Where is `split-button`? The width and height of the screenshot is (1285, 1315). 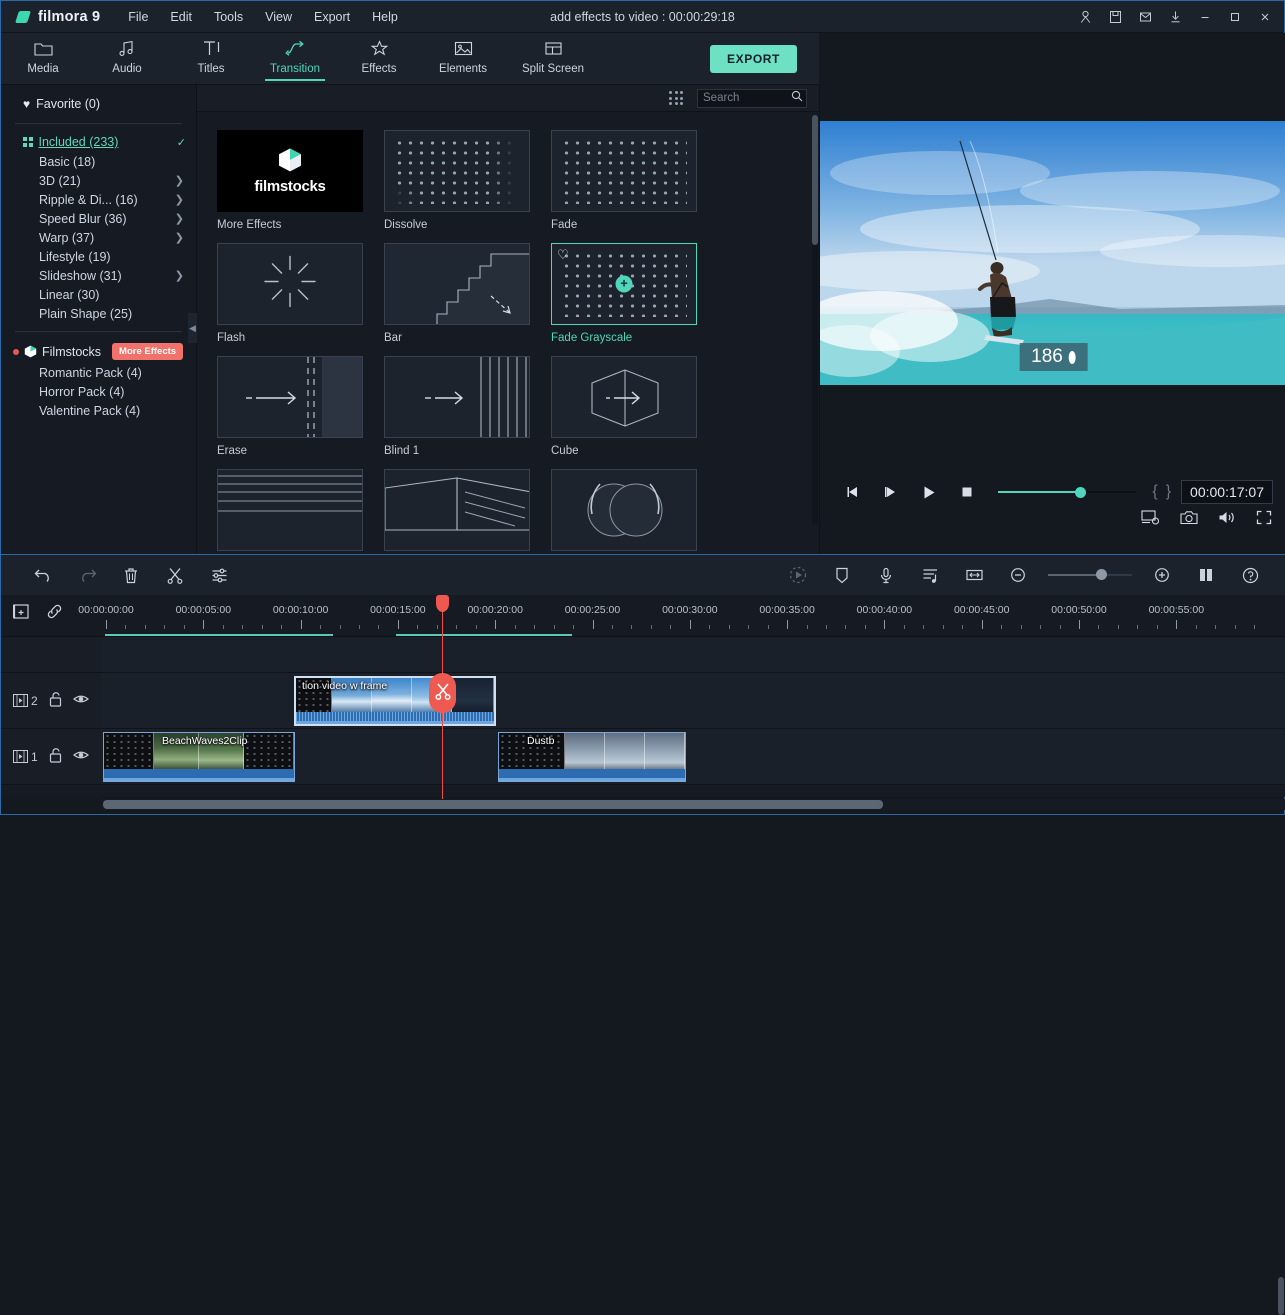 split-button is located at coordinates (175, 575).